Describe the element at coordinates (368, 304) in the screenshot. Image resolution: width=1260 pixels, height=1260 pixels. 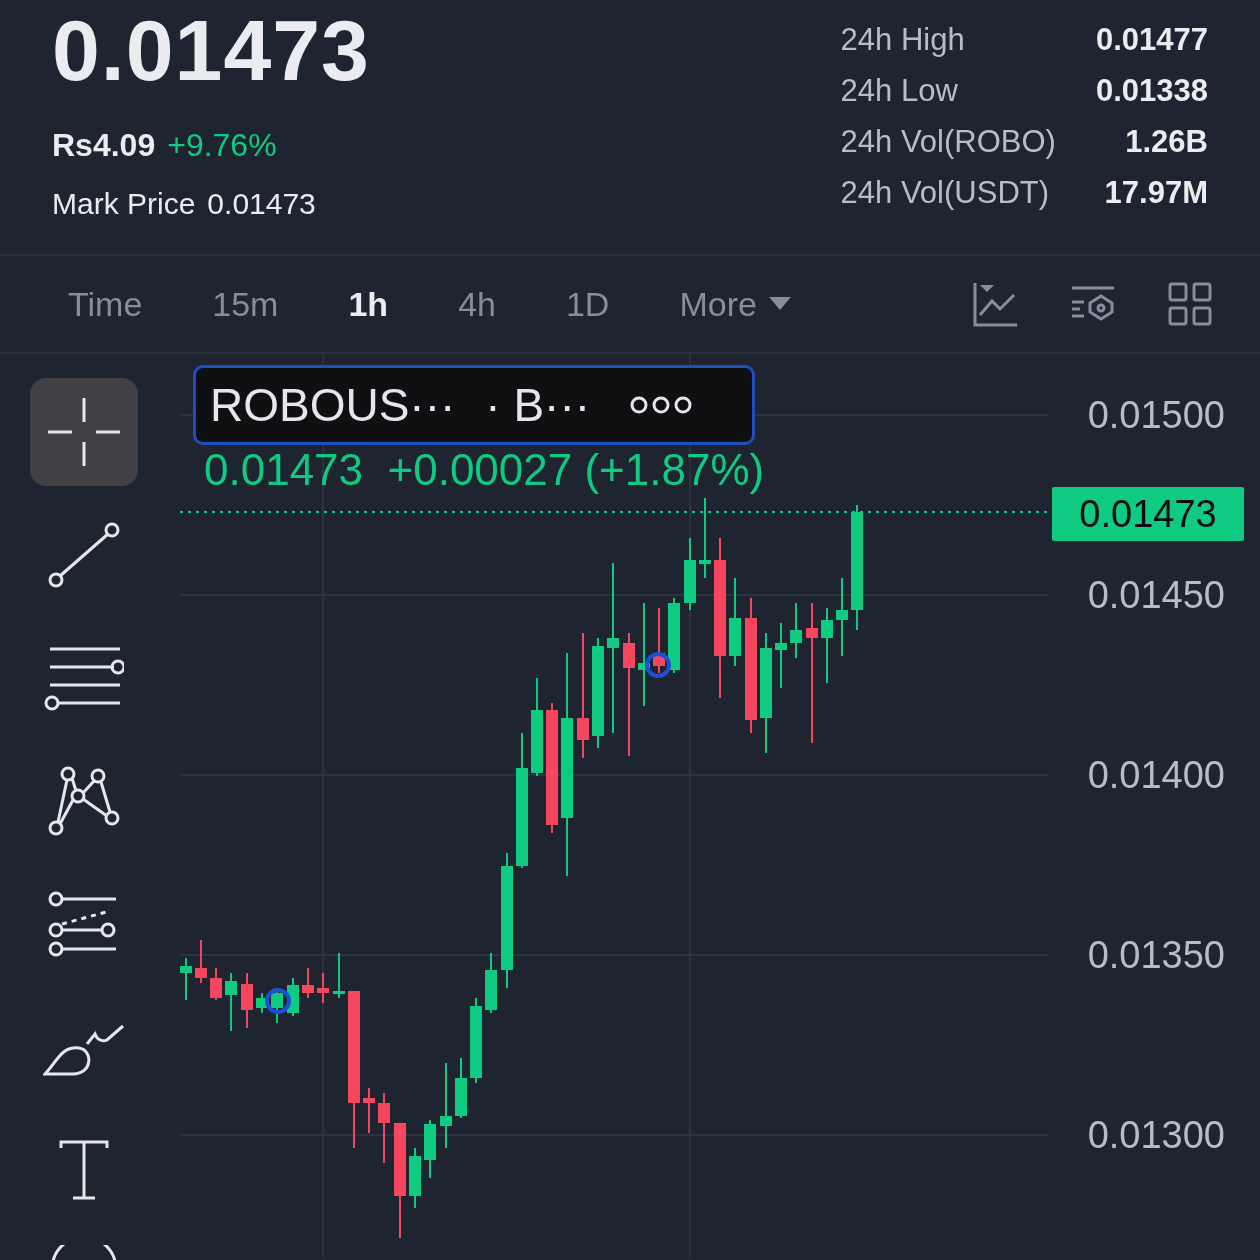
I see `interval-tab: 1h` at that location.